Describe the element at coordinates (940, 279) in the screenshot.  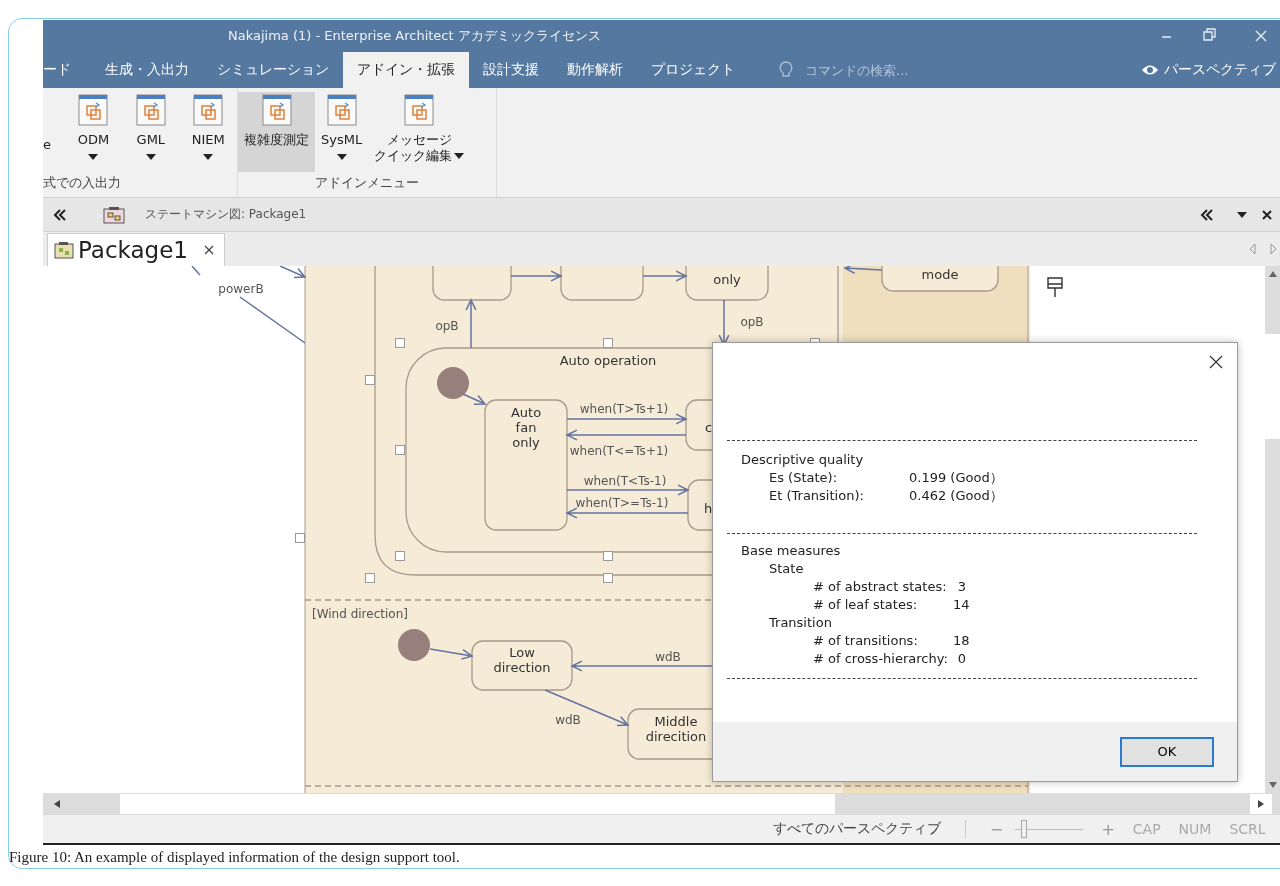
I see `state-node: mode` at that location.